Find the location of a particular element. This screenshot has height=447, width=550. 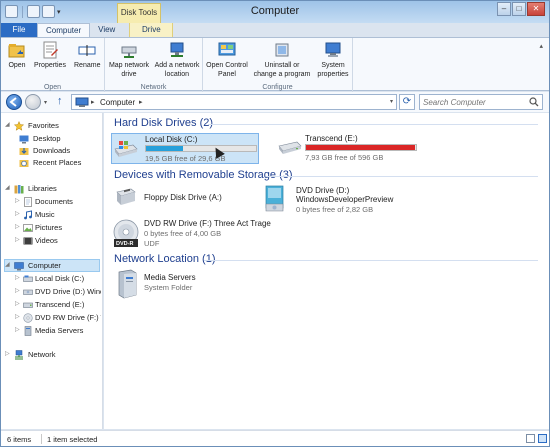

nav-item-videos: ▷ Videos is located at coordinates (58, 241).